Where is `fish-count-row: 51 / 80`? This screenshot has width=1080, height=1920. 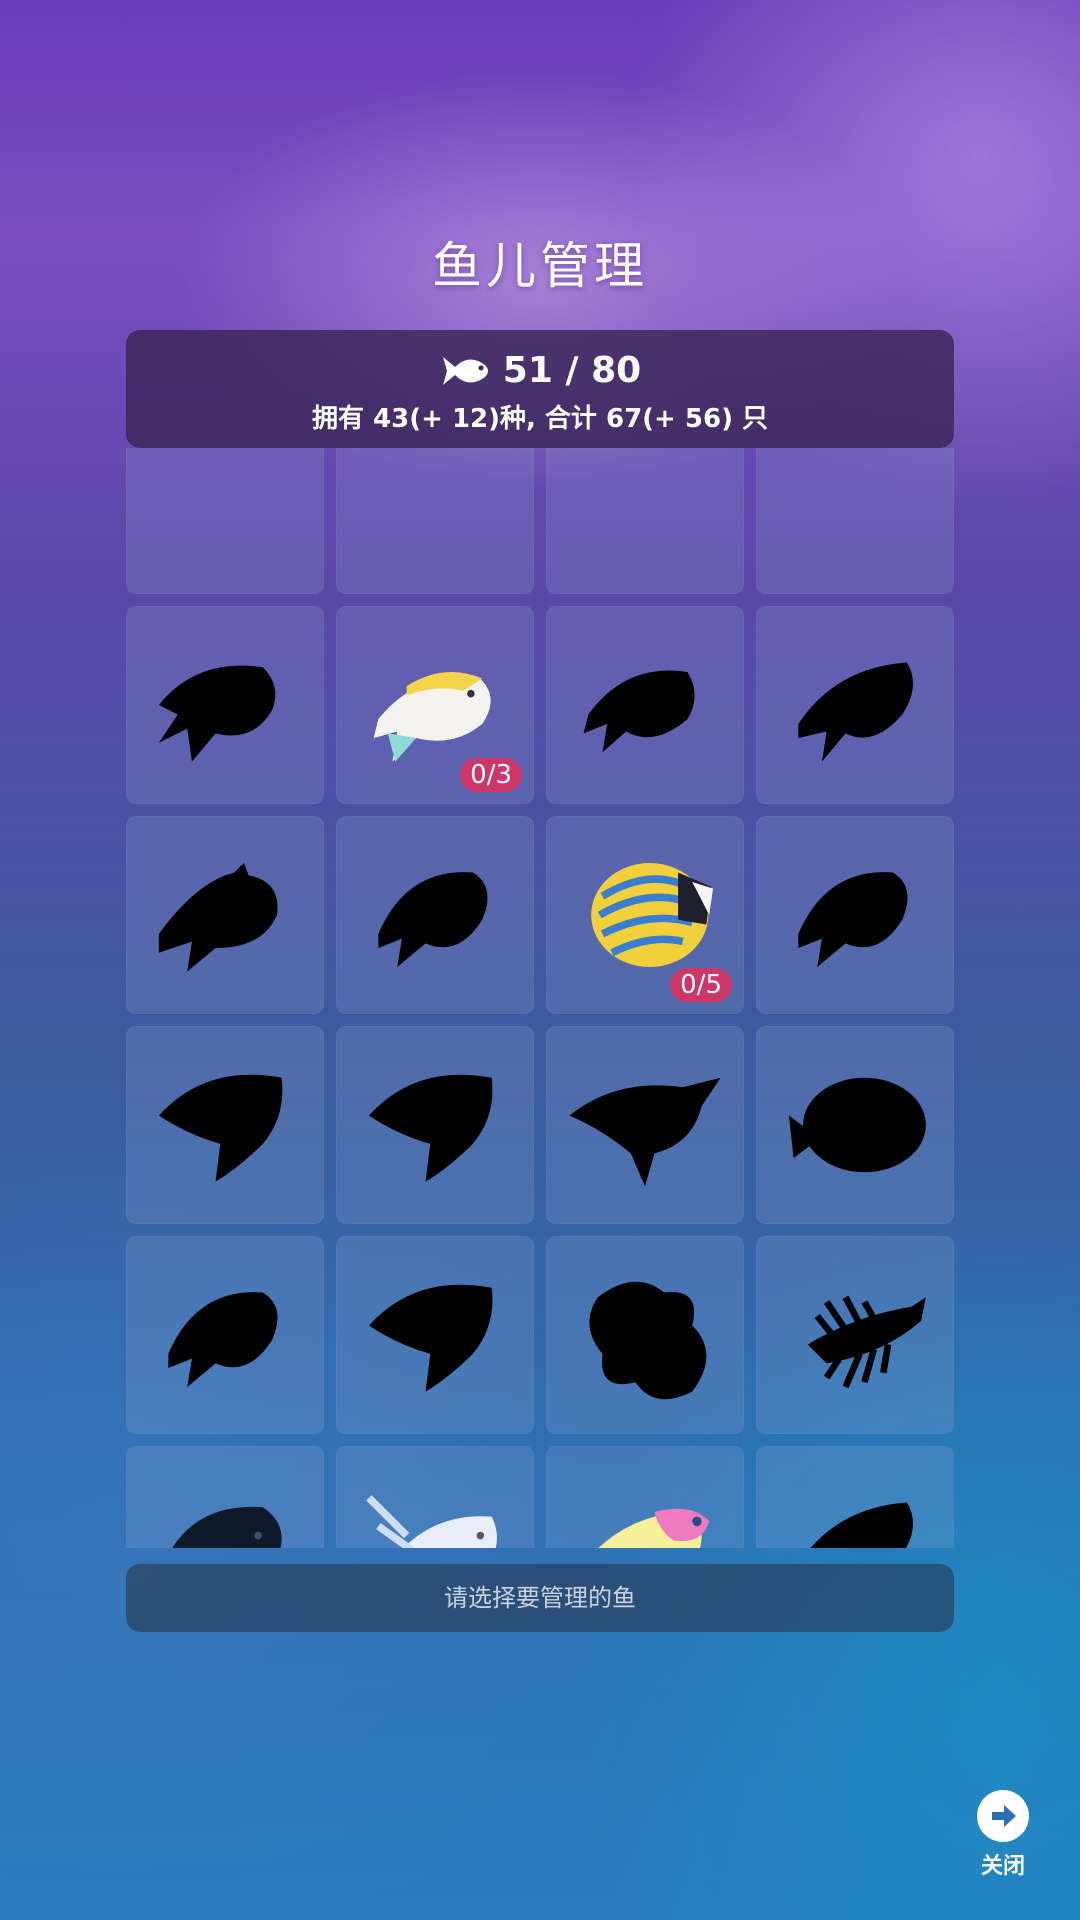 fish-count-row: 51 / 80 is located at coordinates (540, 370).